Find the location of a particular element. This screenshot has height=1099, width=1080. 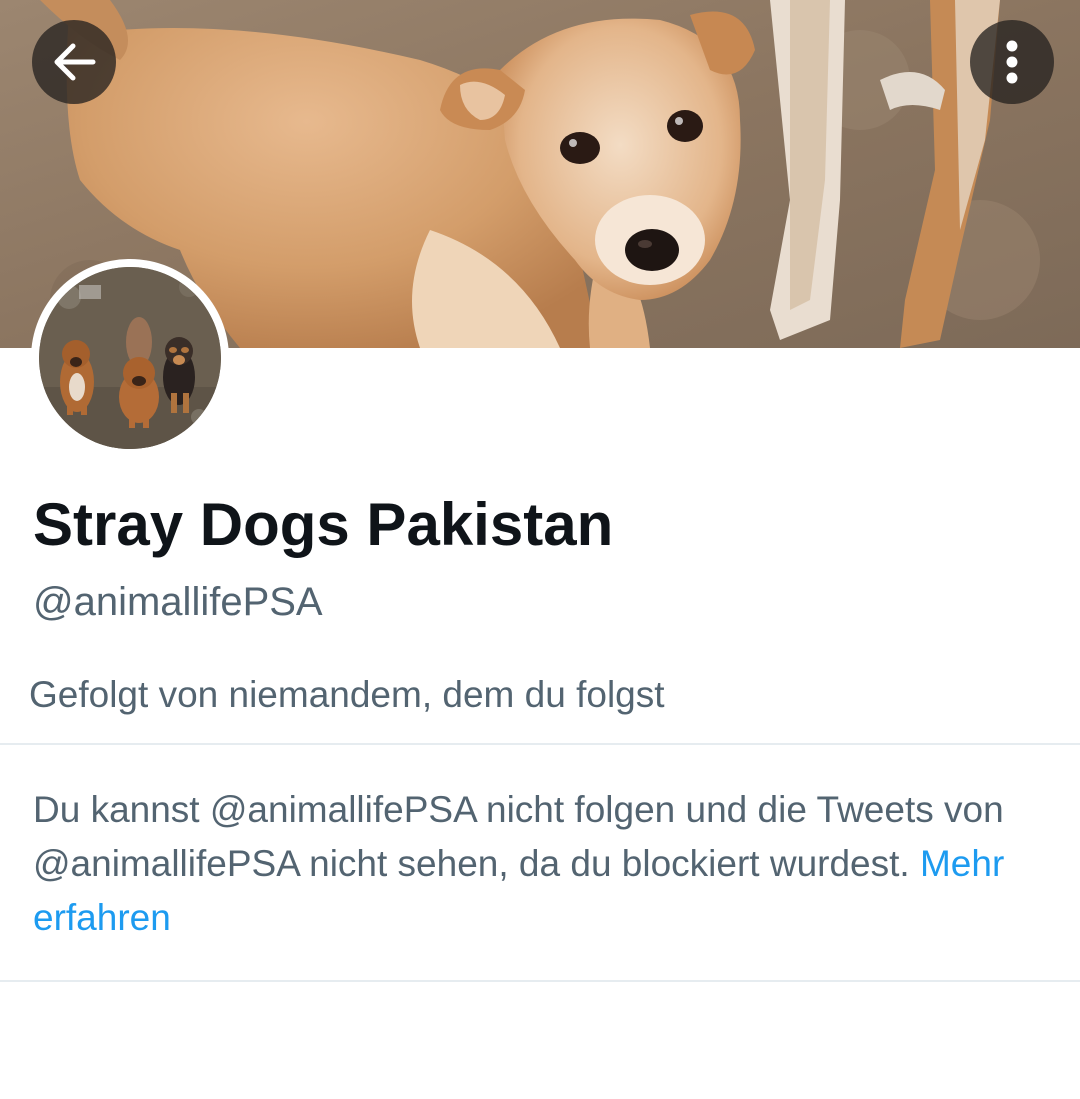

user-handle: @animallifePSA is located at coordinates (178, 602).